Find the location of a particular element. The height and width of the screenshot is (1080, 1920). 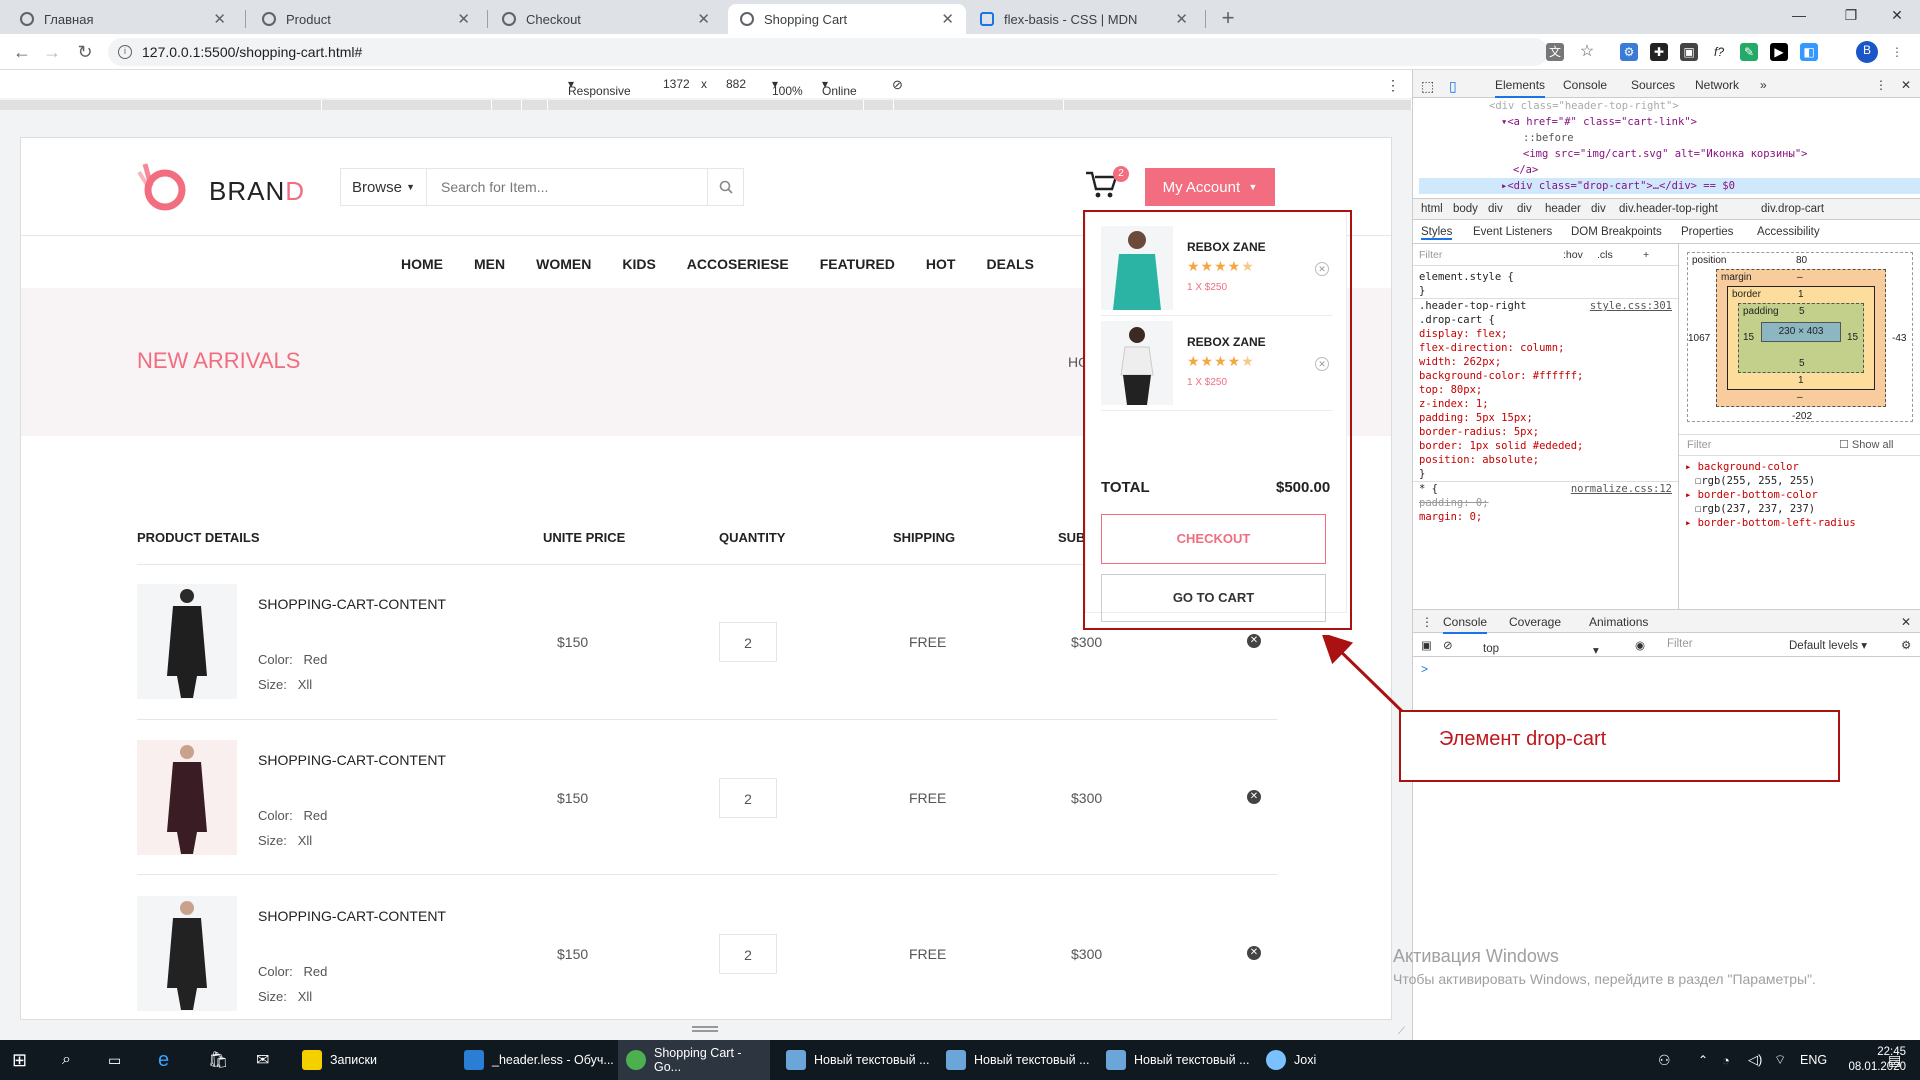

reload-icon: ↻ is located at coordinates (85, 52).